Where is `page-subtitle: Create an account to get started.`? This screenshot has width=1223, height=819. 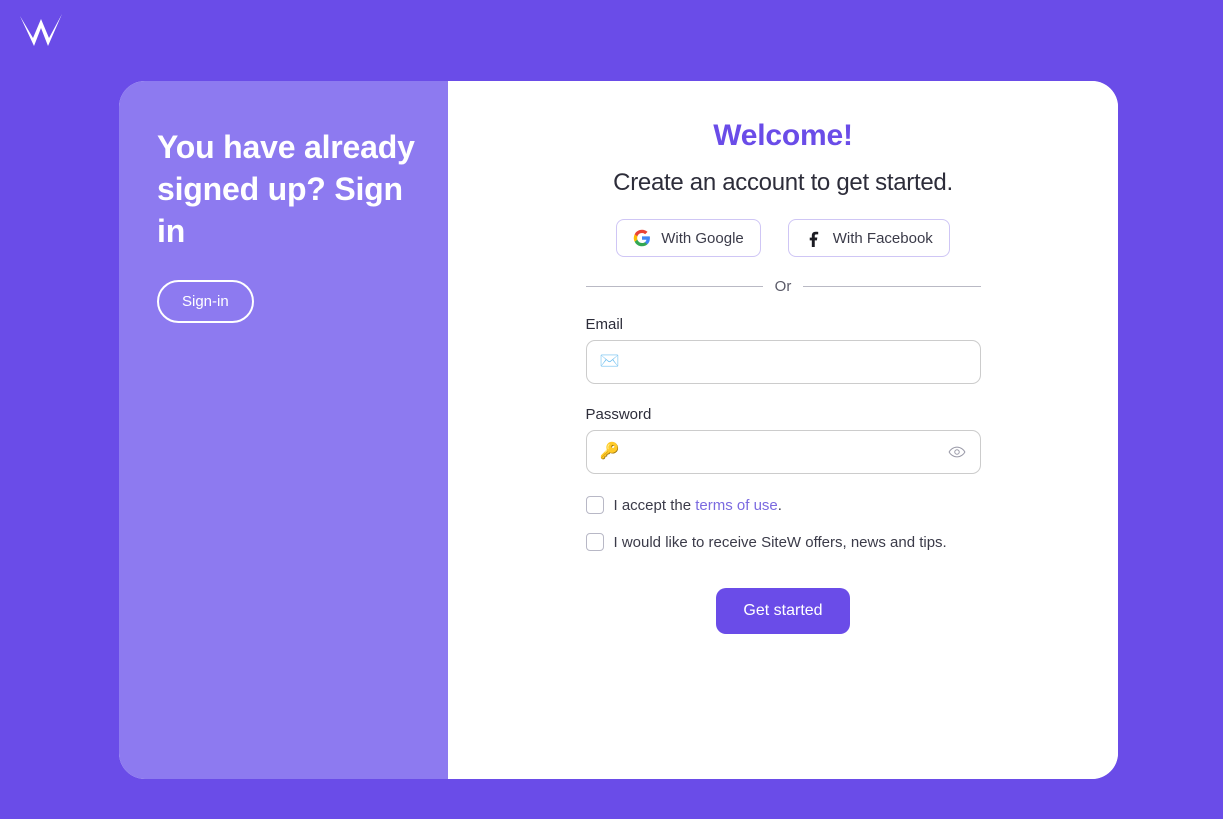
page-subtitle: Create an account to get started. is located at coordinates (783, 182).